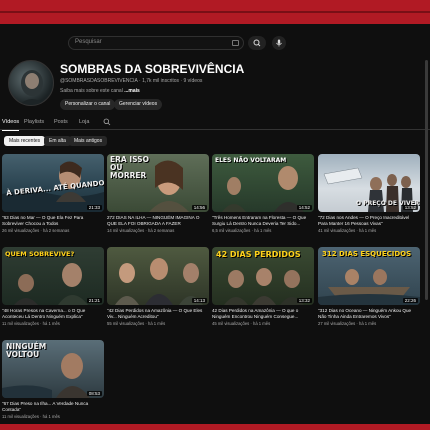  What do you see at coordinates (410, 300) in the screenshot?
I see `video-duration: 22:26` at bounding box center [410, 300].